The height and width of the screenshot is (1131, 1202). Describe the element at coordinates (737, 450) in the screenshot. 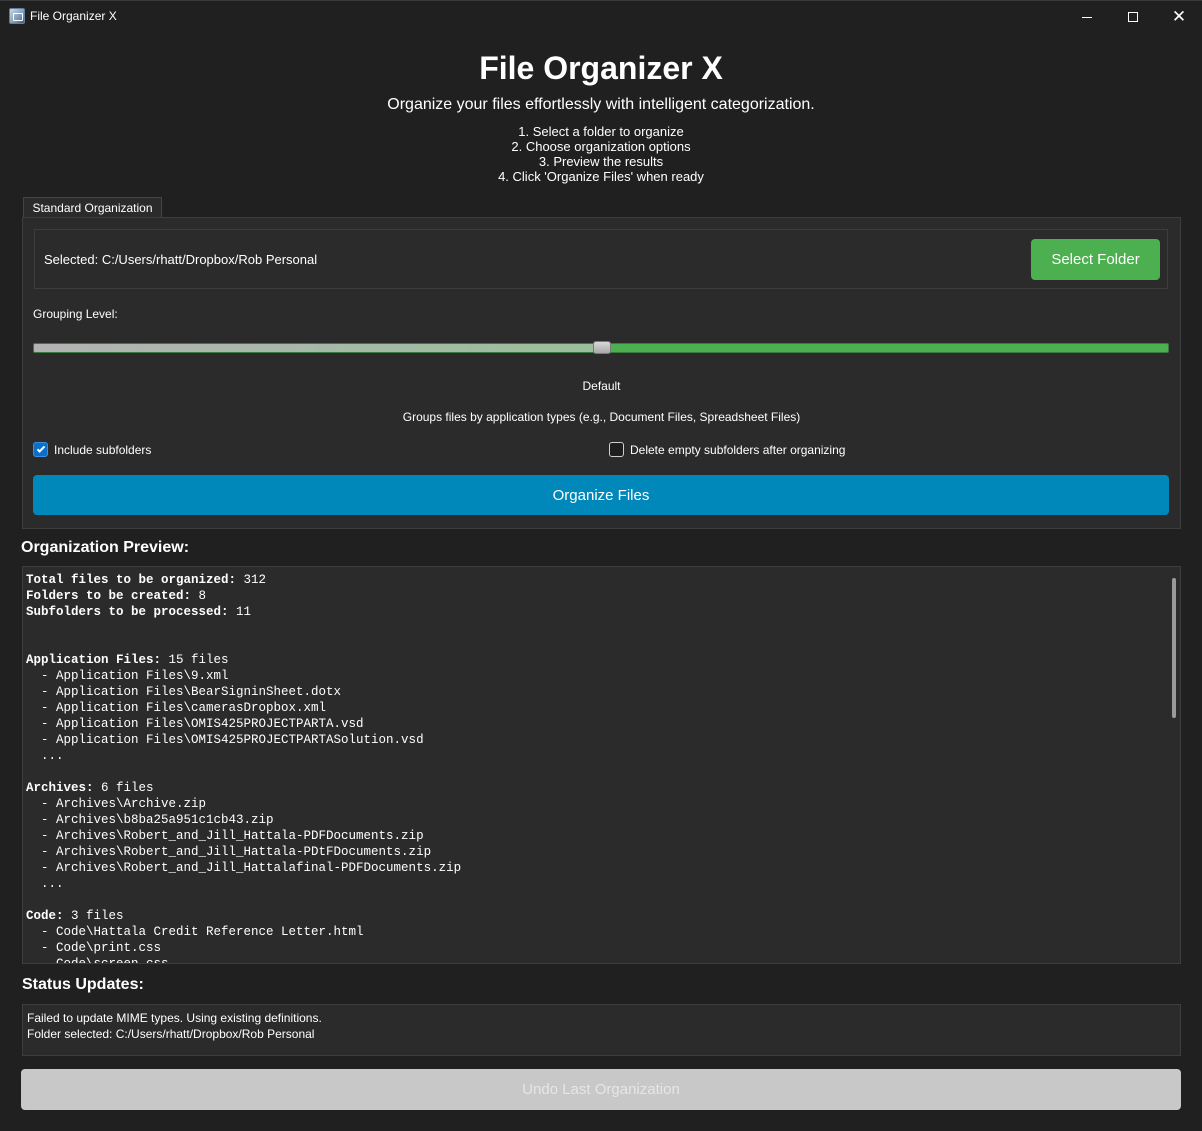

I see `delete-empty-subfolders-label: Delete empty subfolders after organizing` at that location.